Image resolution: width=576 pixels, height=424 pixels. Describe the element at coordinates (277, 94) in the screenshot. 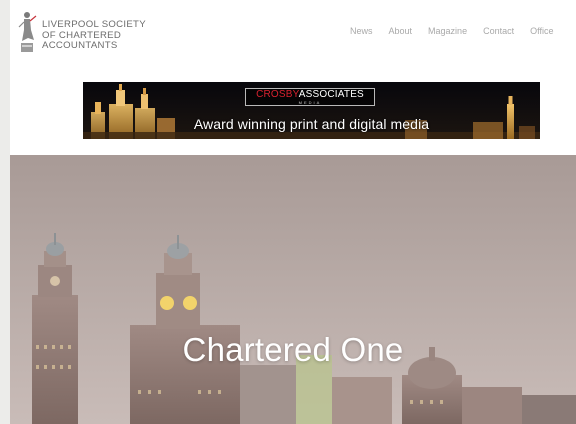

I see `advert-brand-red: CROSBY` at that location.